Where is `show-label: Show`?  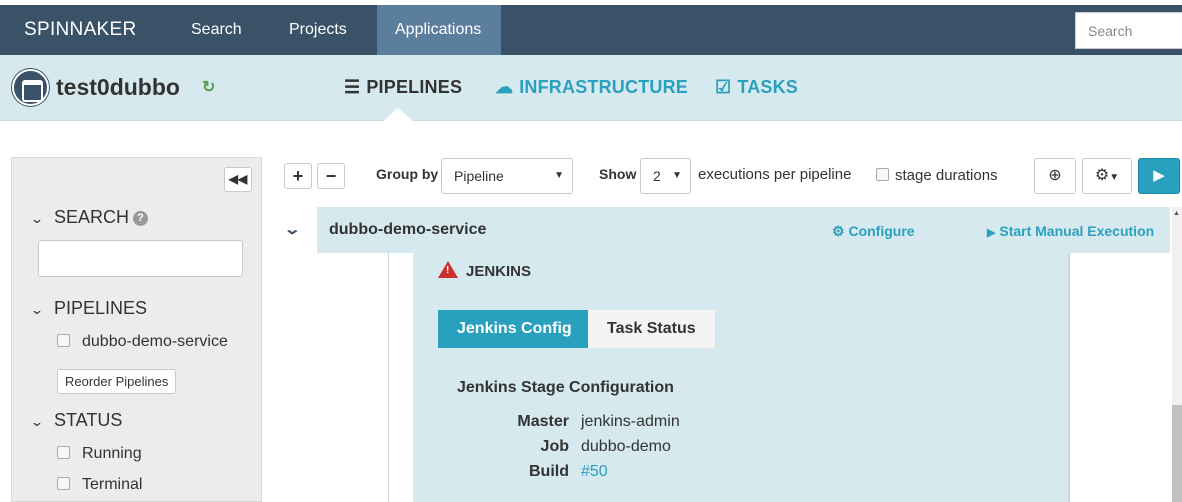
show-label: Show is located at coordinates (618, 174).